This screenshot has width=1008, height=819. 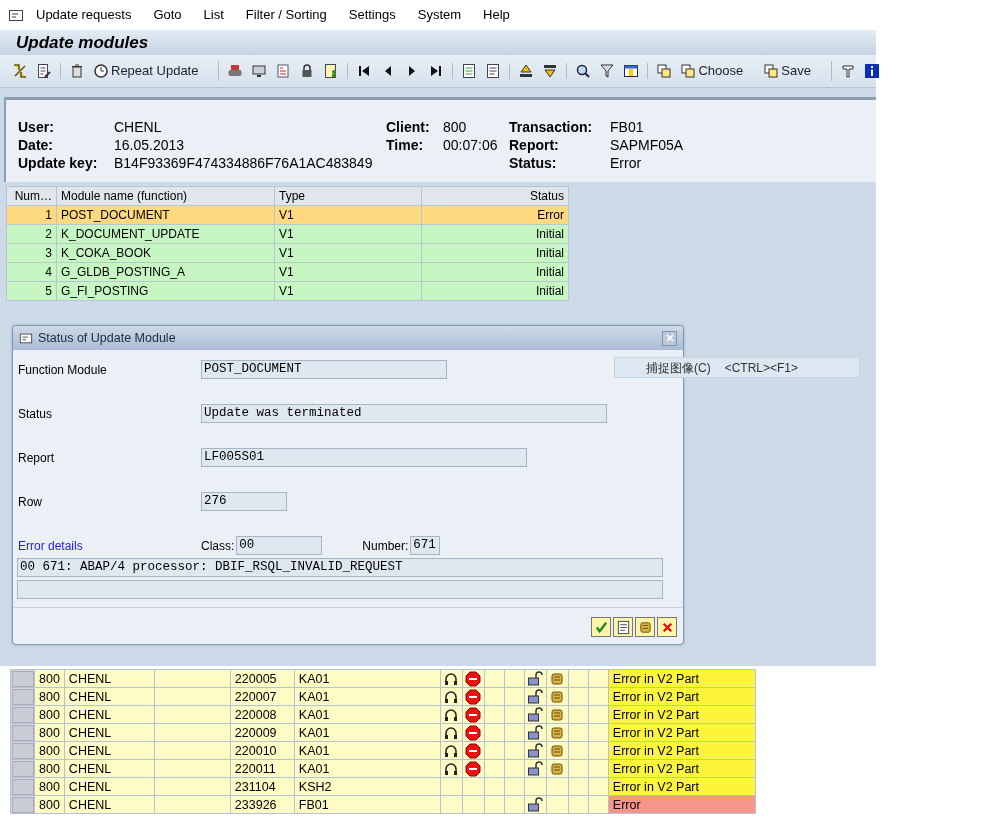 I want to click on printer-icon, so click(x=235, y=71).